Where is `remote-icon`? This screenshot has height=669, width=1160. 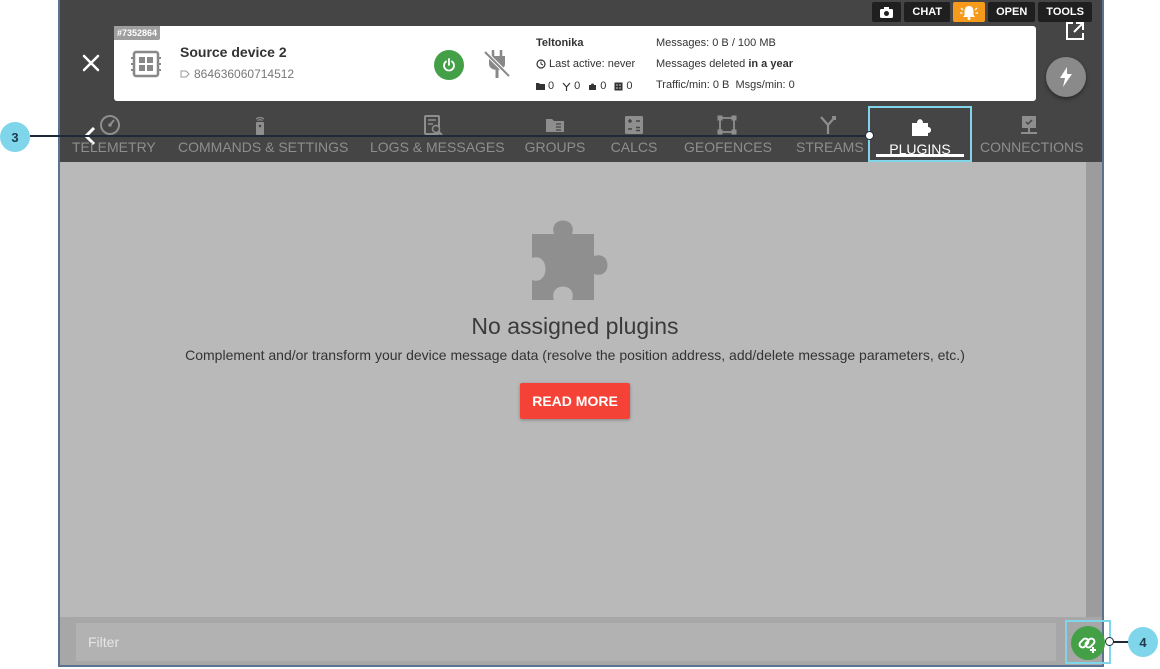
remote-icon is located at coordinates (260, 125).